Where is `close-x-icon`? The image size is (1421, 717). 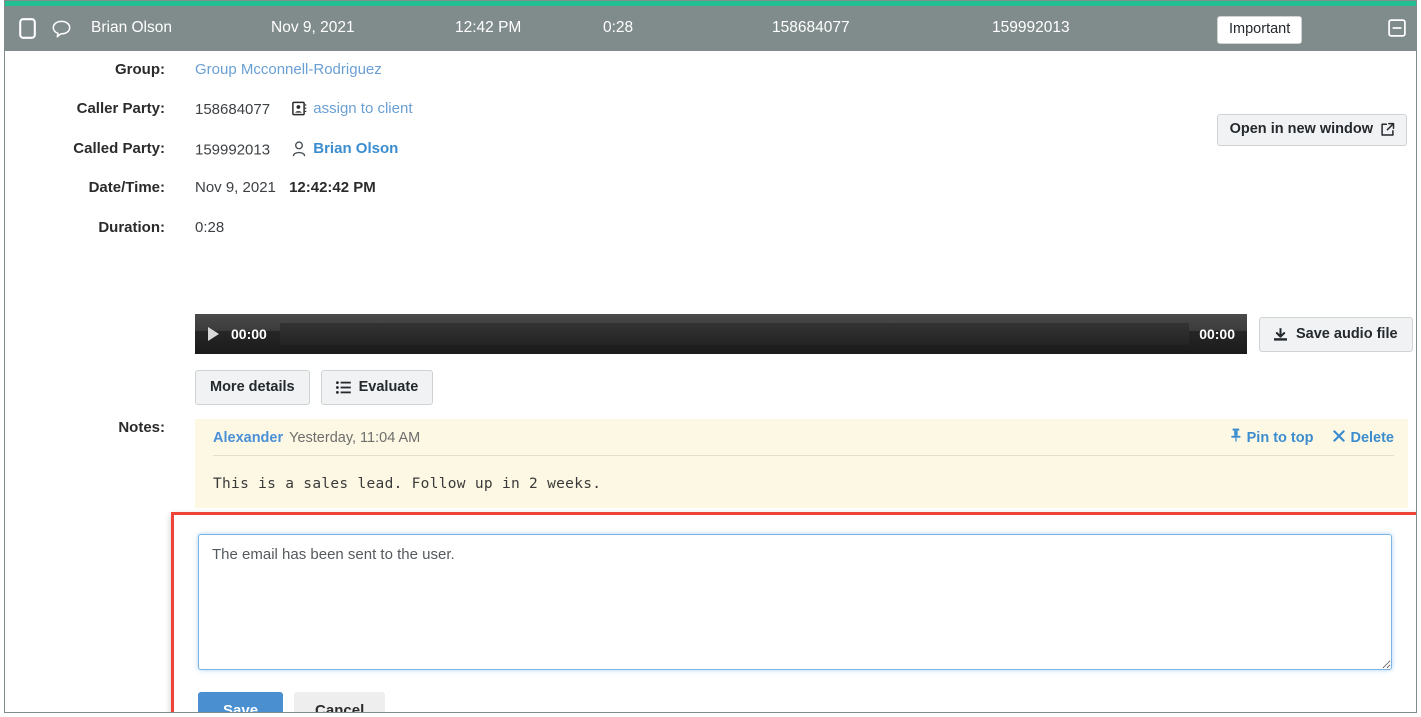 close-x-icon is located at coordinates (1339, 436).